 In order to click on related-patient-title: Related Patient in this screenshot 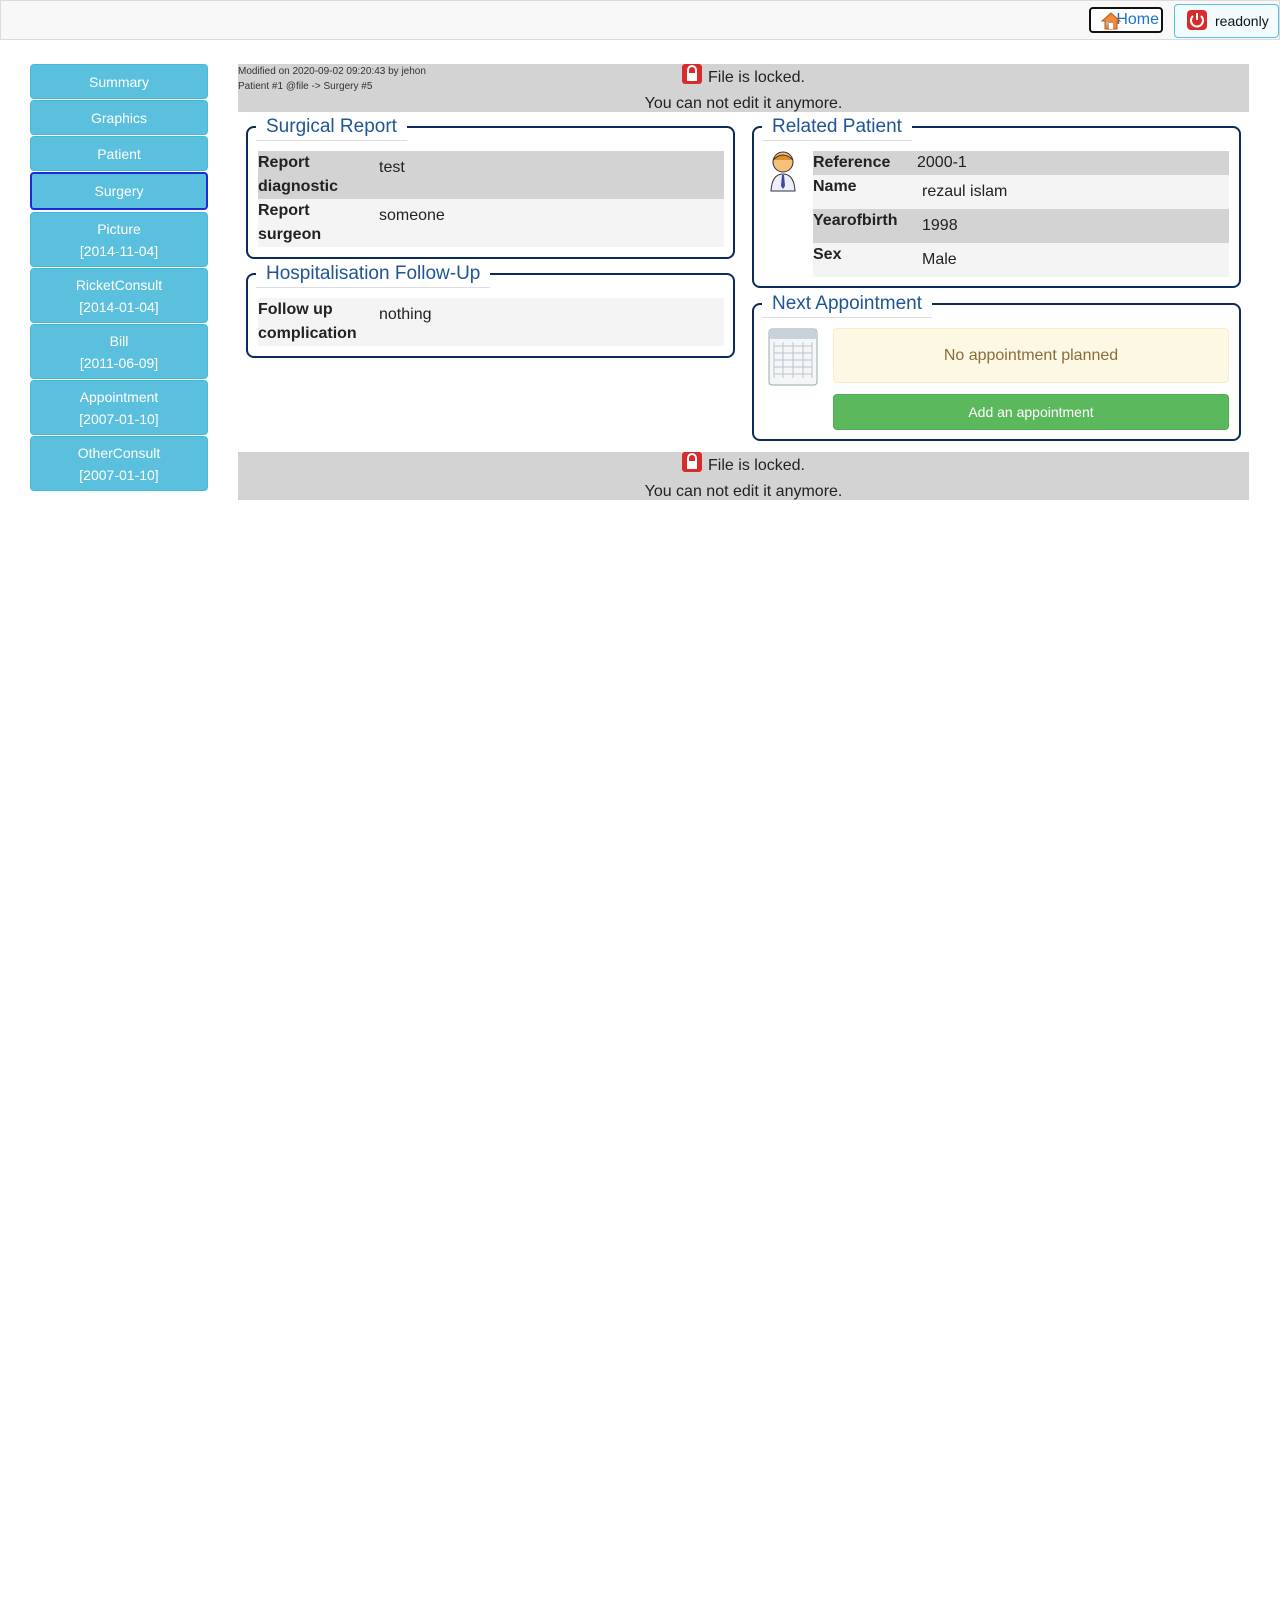, I will do `click(837, 127)`.